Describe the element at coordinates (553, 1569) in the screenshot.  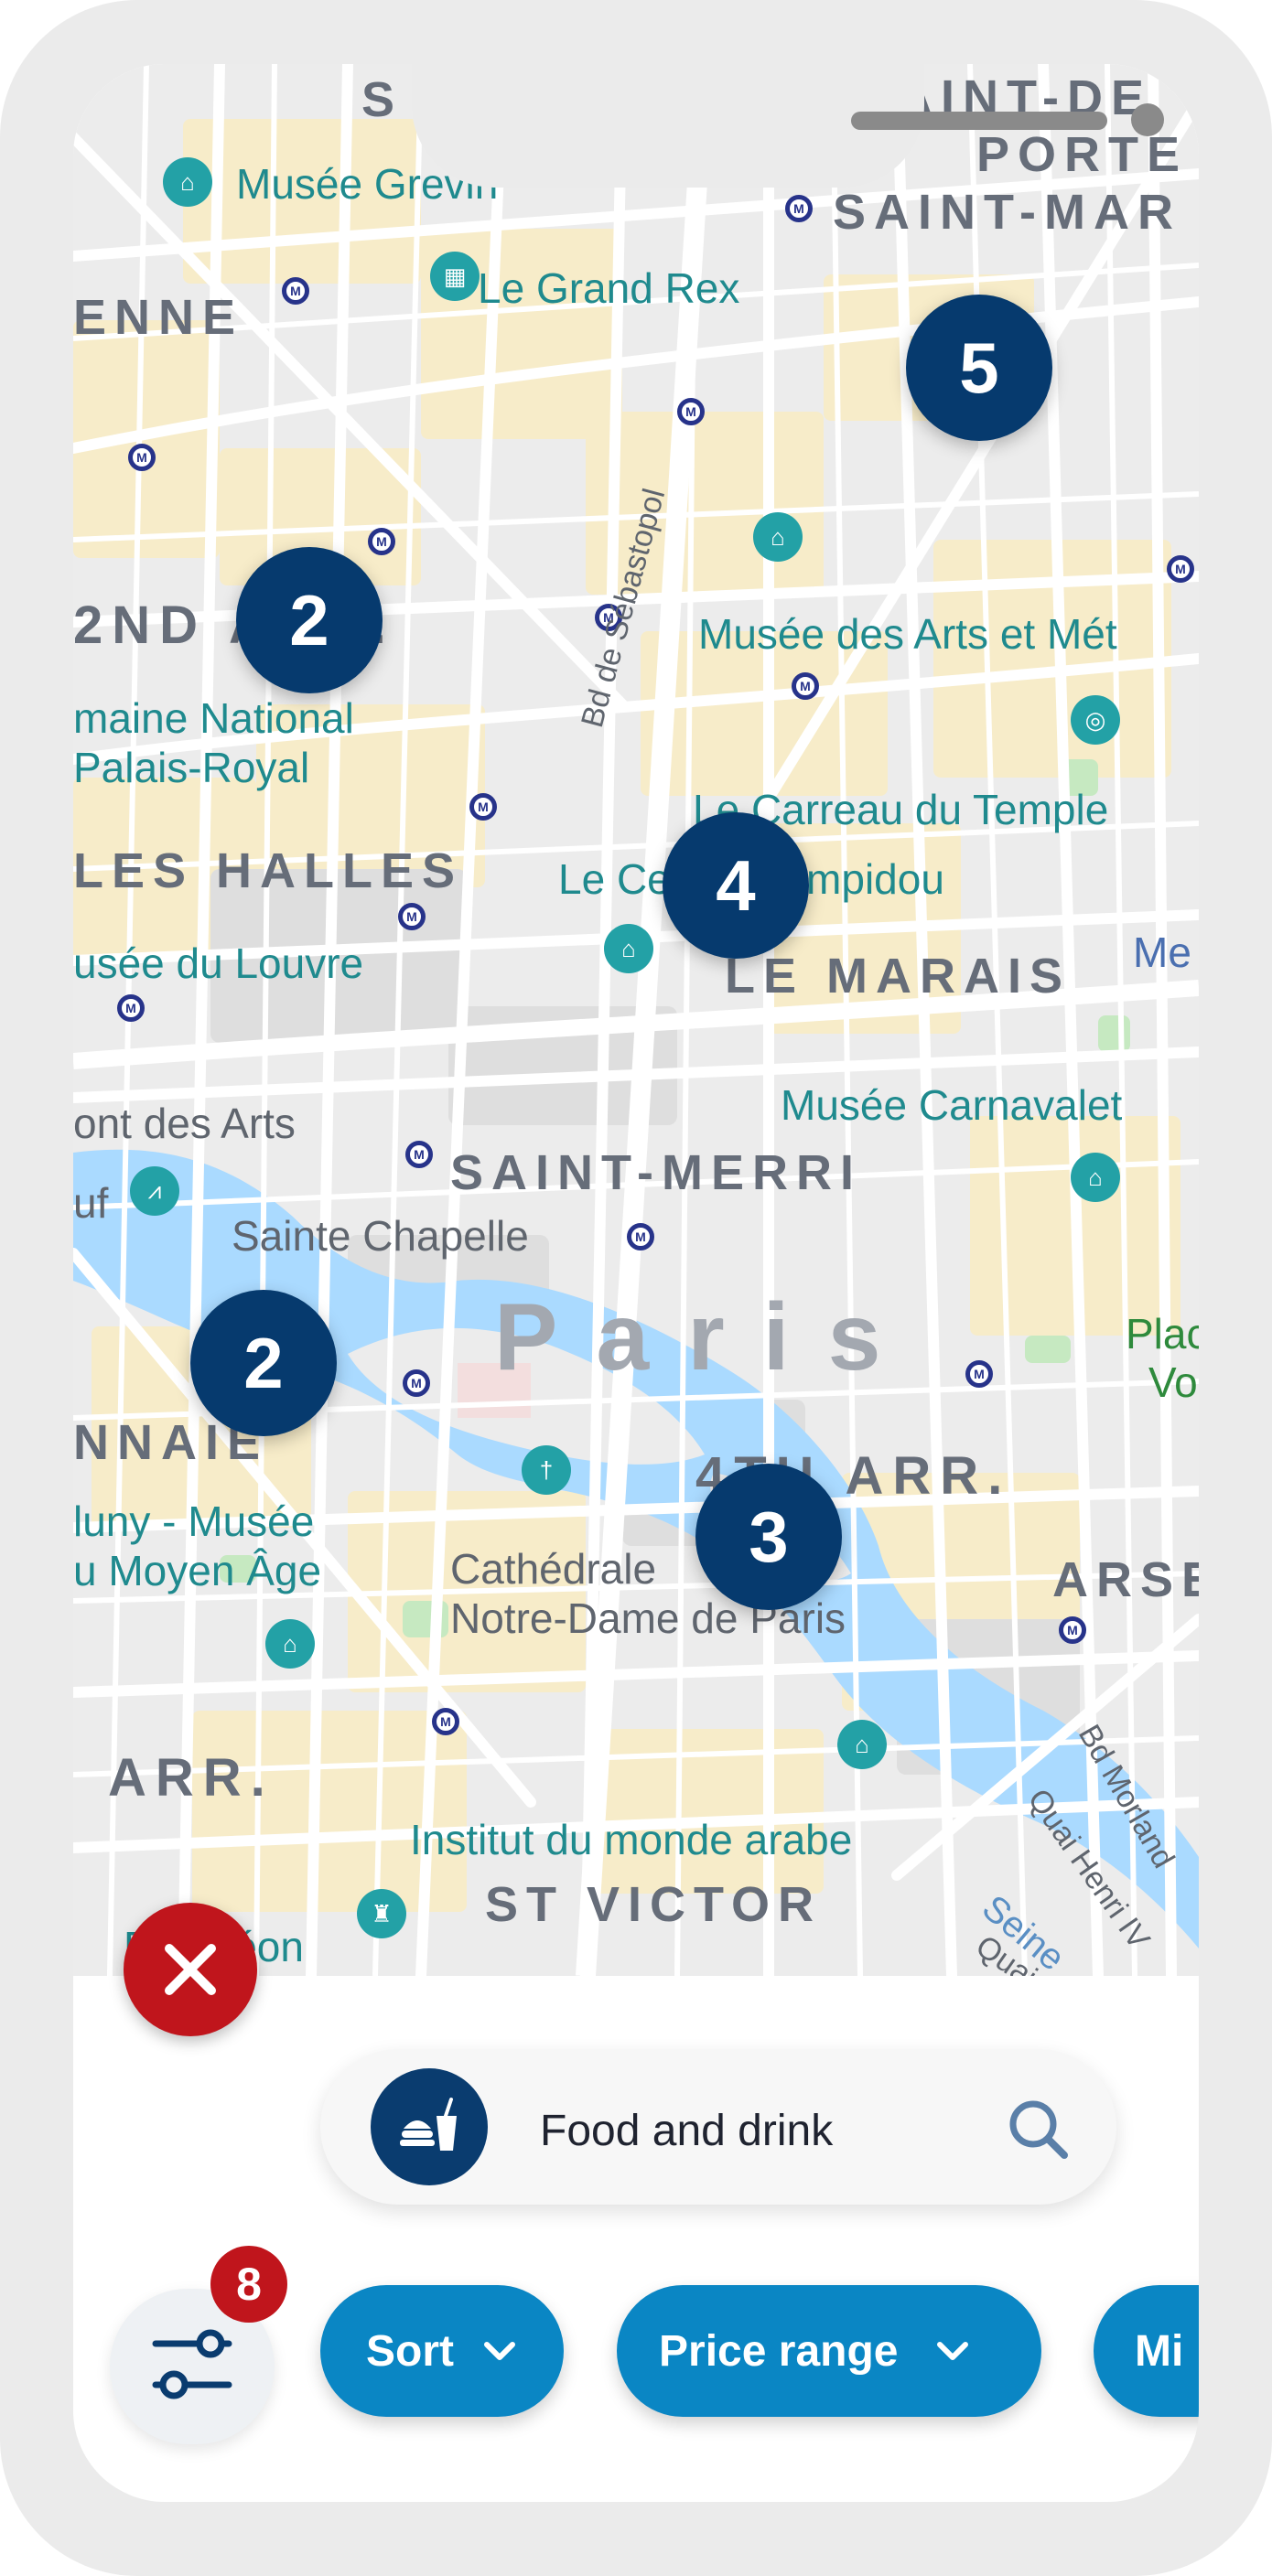
I see `poi-label: Cathédrale` at that location.